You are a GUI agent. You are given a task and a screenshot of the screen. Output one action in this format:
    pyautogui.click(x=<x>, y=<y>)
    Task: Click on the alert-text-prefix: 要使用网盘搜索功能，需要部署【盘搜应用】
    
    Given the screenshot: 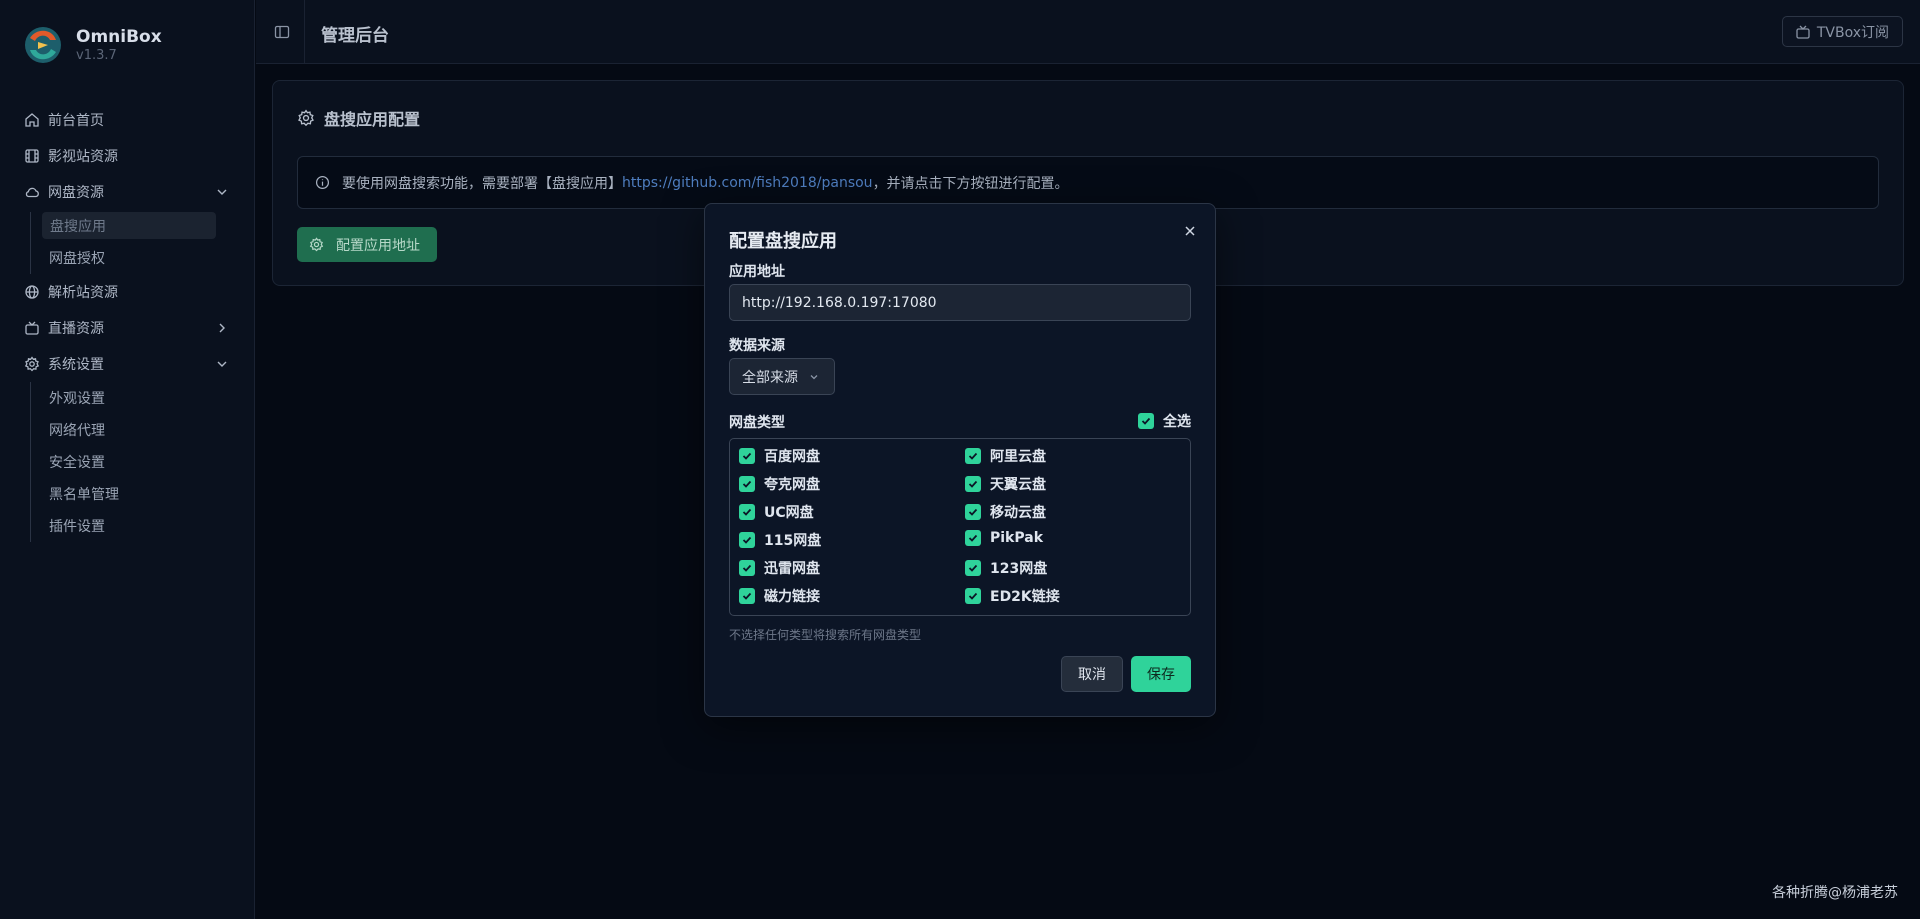 What is the action you would take?
    pyautogui.click(x=482, y=183)
    